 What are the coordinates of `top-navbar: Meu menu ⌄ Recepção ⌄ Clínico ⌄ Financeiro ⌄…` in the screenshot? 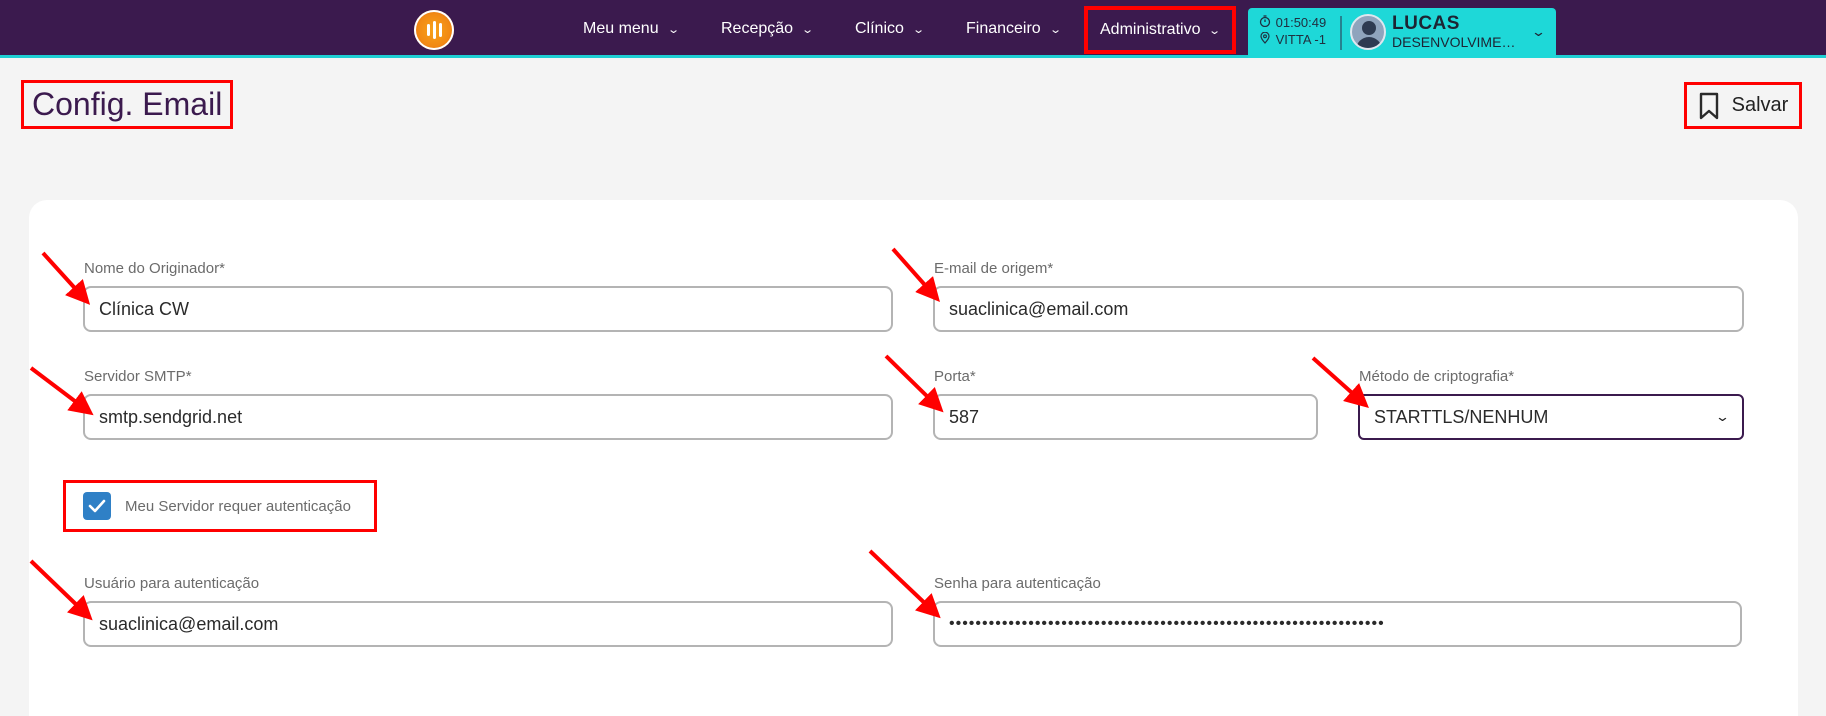 It's located at (913, 29).